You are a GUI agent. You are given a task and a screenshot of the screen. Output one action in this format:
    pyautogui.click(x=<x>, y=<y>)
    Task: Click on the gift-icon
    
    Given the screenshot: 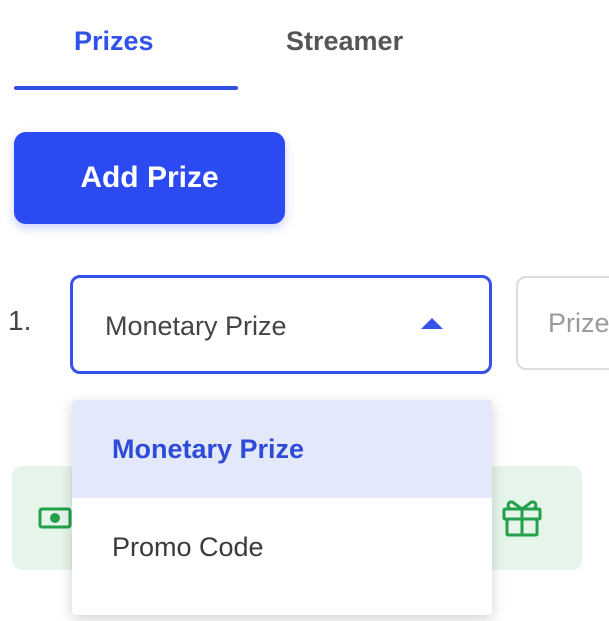 What is the action you would take?
    pyautogui.click(x=522, y=518)
    